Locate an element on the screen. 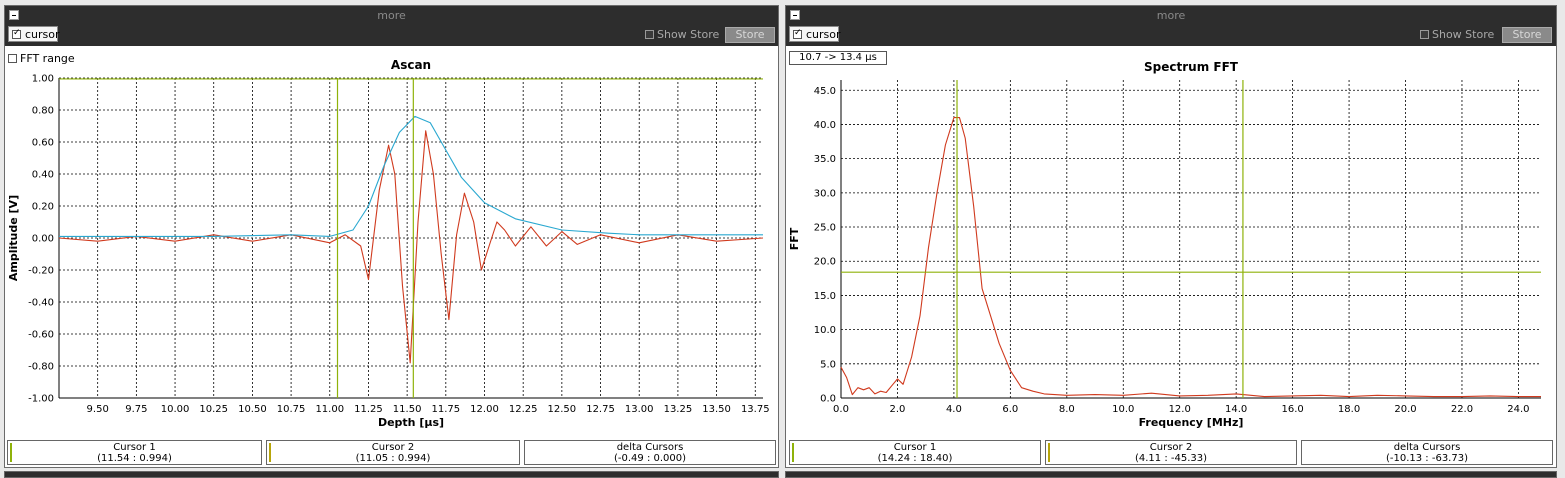 The height and width of the screenshot is (478, 1565). x-tick-label: 12.25 is located at coordinates (523, 409).